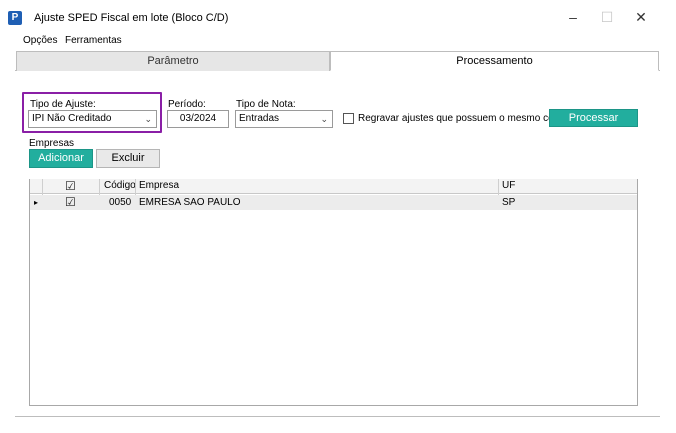  What do you see at coordinates (607, 17) in the screenshot?
I see `maximize-icon: ☐` at bounding box center [607, 17].